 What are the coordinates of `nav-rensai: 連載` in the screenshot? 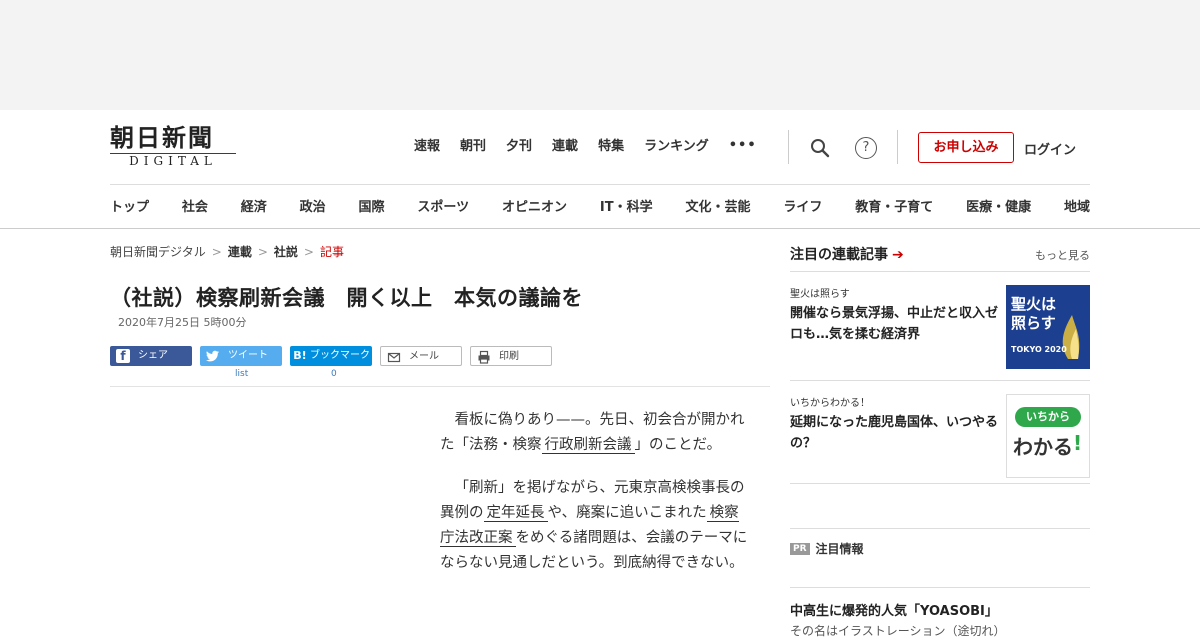 It's located at (565, 147).